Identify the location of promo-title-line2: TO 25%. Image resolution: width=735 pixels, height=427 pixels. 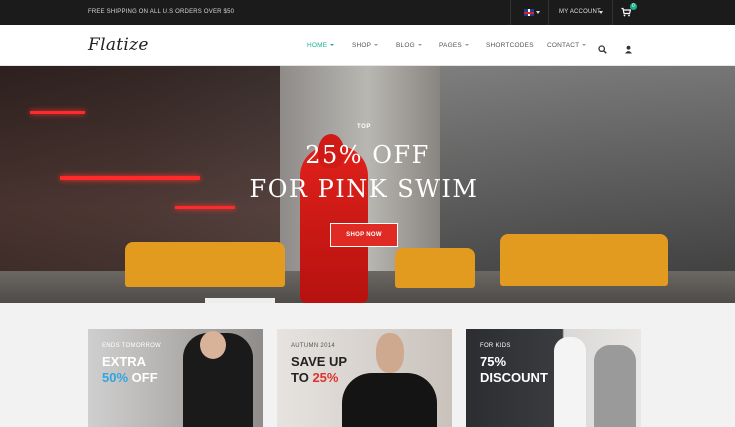
(314, 377).